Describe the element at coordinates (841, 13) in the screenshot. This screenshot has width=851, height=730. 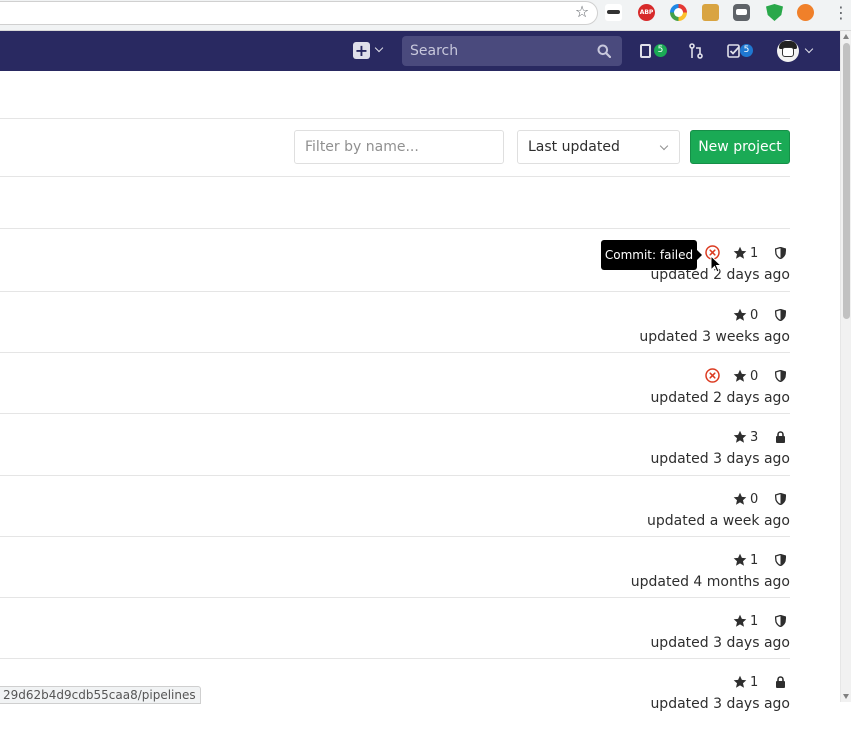
I see `browser-menu-icon: ⋮` at that location.